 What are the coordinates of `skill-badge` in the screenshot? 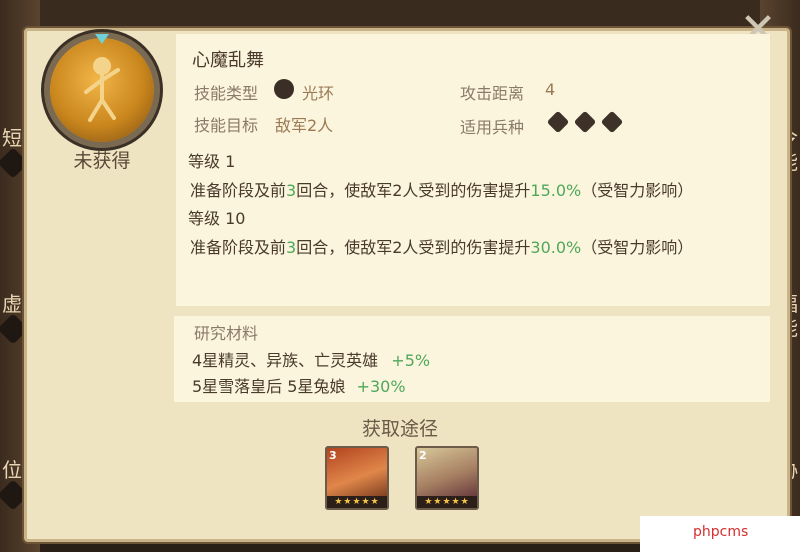 It's located at (102, 90).